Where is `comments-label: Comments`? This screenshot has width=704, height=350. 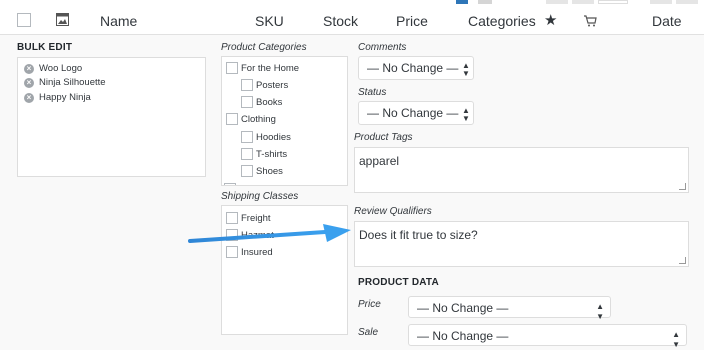
comments-label: Comments is located at coordinates (382, 47).